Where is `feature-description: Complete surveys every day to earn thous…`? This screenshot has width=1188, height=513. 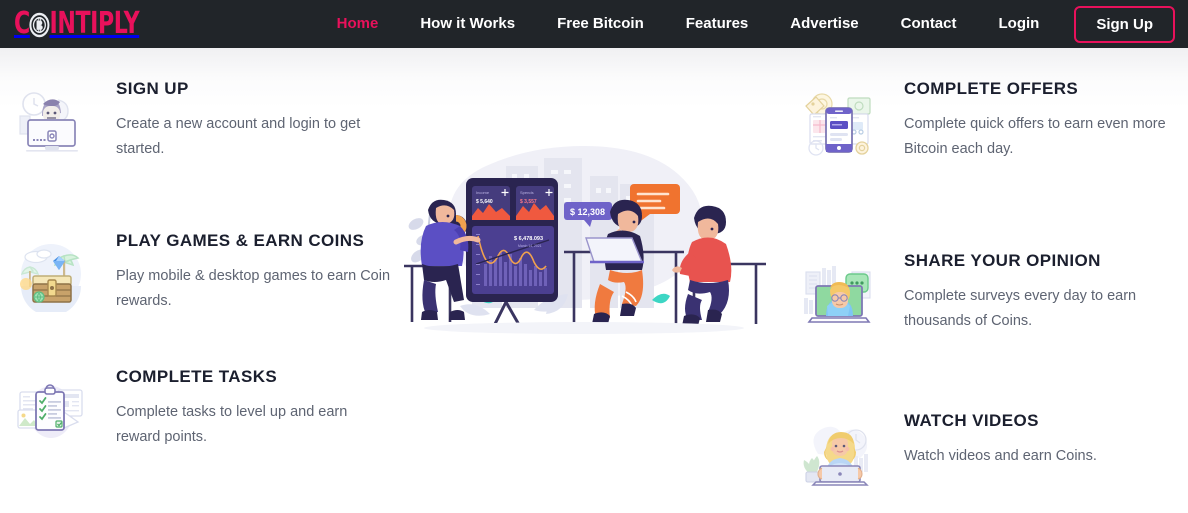
feature-description: Complete surveys every day to earn thous… is located at coordinates (1020, 308).